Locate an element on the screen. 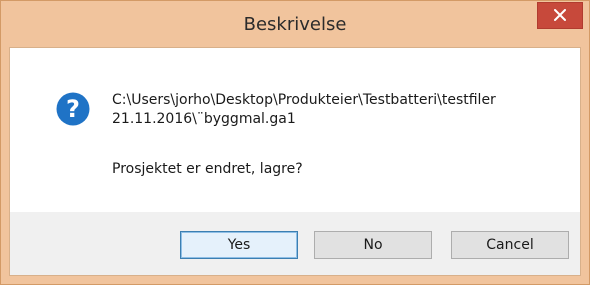 This screenshot has width=590, height=285. yes-button: Yes is located at coordinates (239, 245).